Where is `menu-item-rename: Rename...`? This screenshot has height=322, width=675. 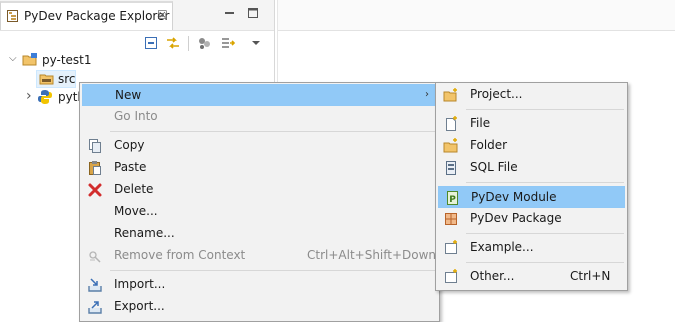
menu-item-rename: Rename... is located at coordinates (259, 234).